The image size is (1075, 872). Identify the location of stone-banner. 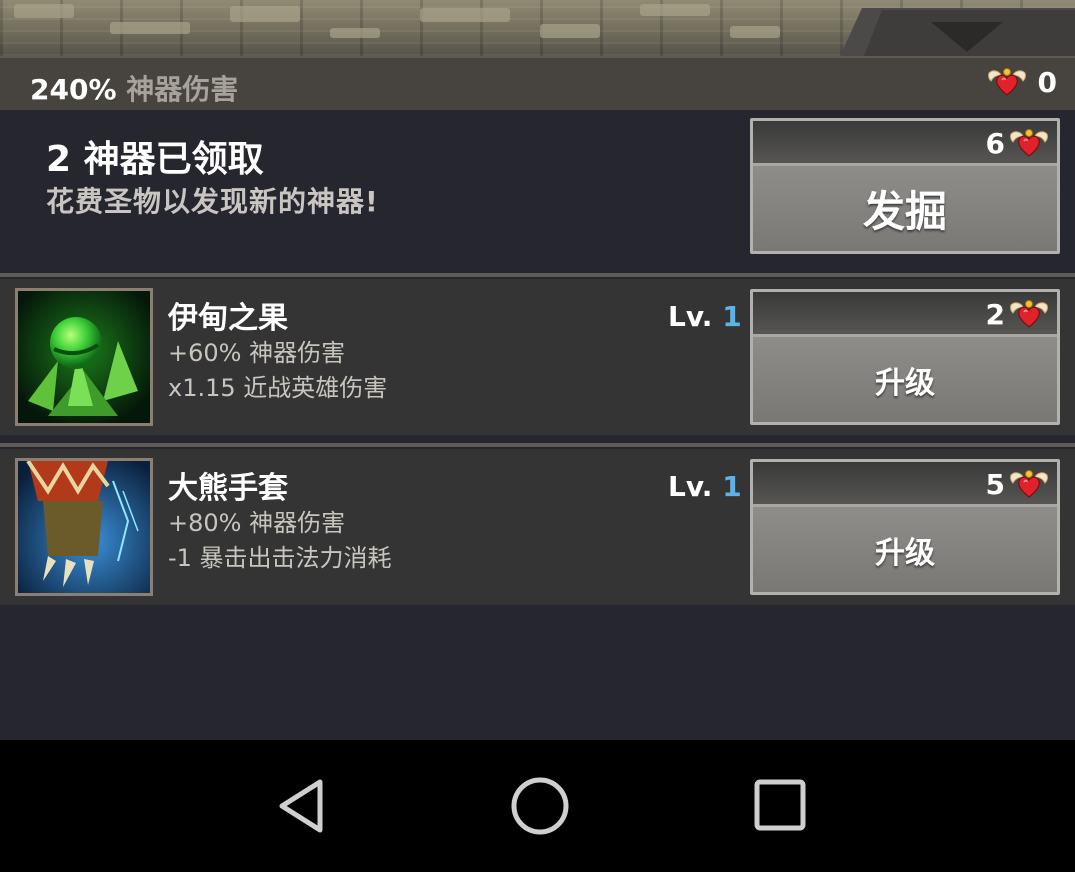
(537, 28).